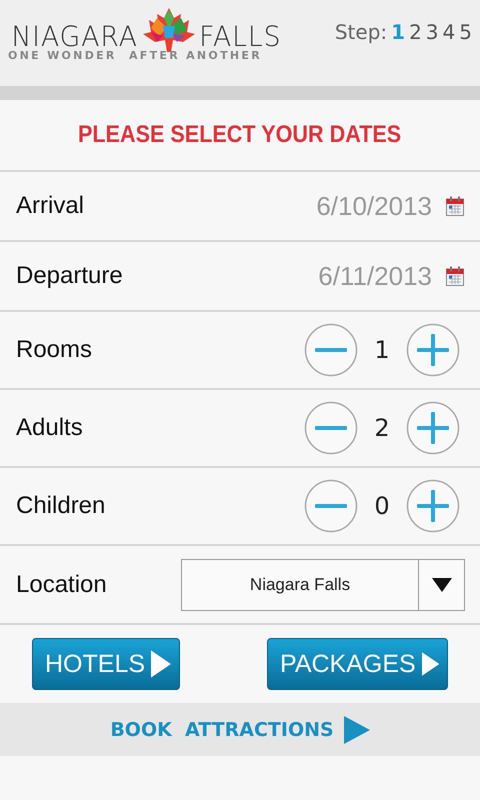 The width and height of the screenshot is (480, 800). I want to click on page-title: PLEASE SELECT YOUR DATES, so click(240, 135).